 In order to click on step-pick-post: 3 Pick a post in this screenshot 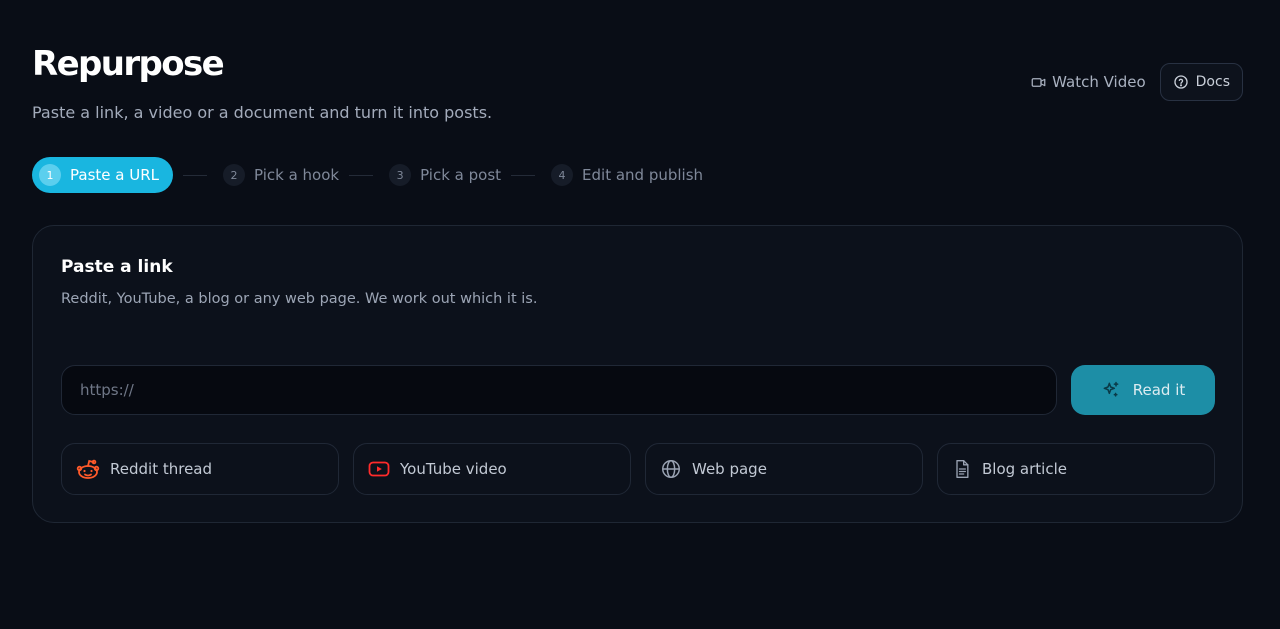, I will do `click(445, 175)`.